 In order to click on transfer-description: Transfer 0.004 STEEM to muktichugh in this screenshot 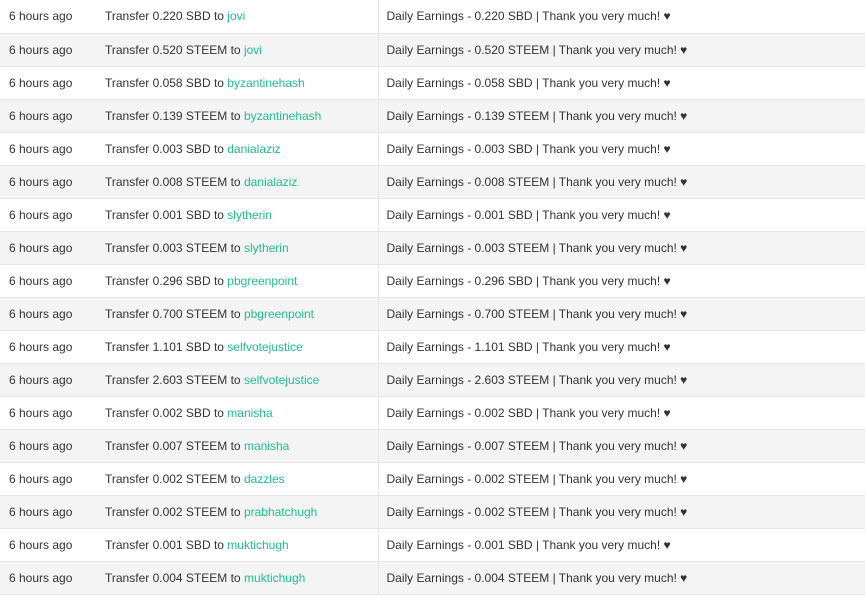, I will do `click(238, 578)`.